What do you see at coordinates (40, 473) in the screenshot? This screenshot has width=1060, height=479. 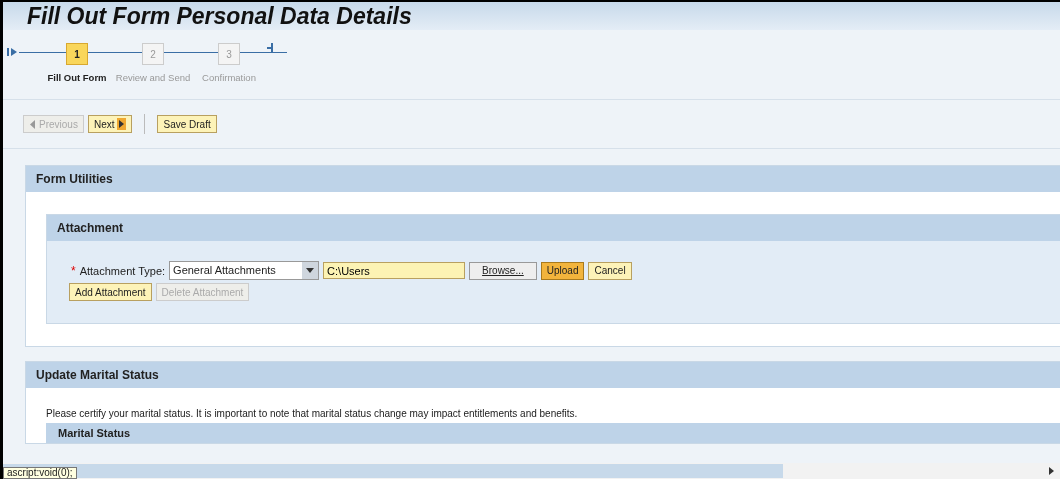 I see `status-tooltip: ascript:void(0);` at bounding box center [40, 473].